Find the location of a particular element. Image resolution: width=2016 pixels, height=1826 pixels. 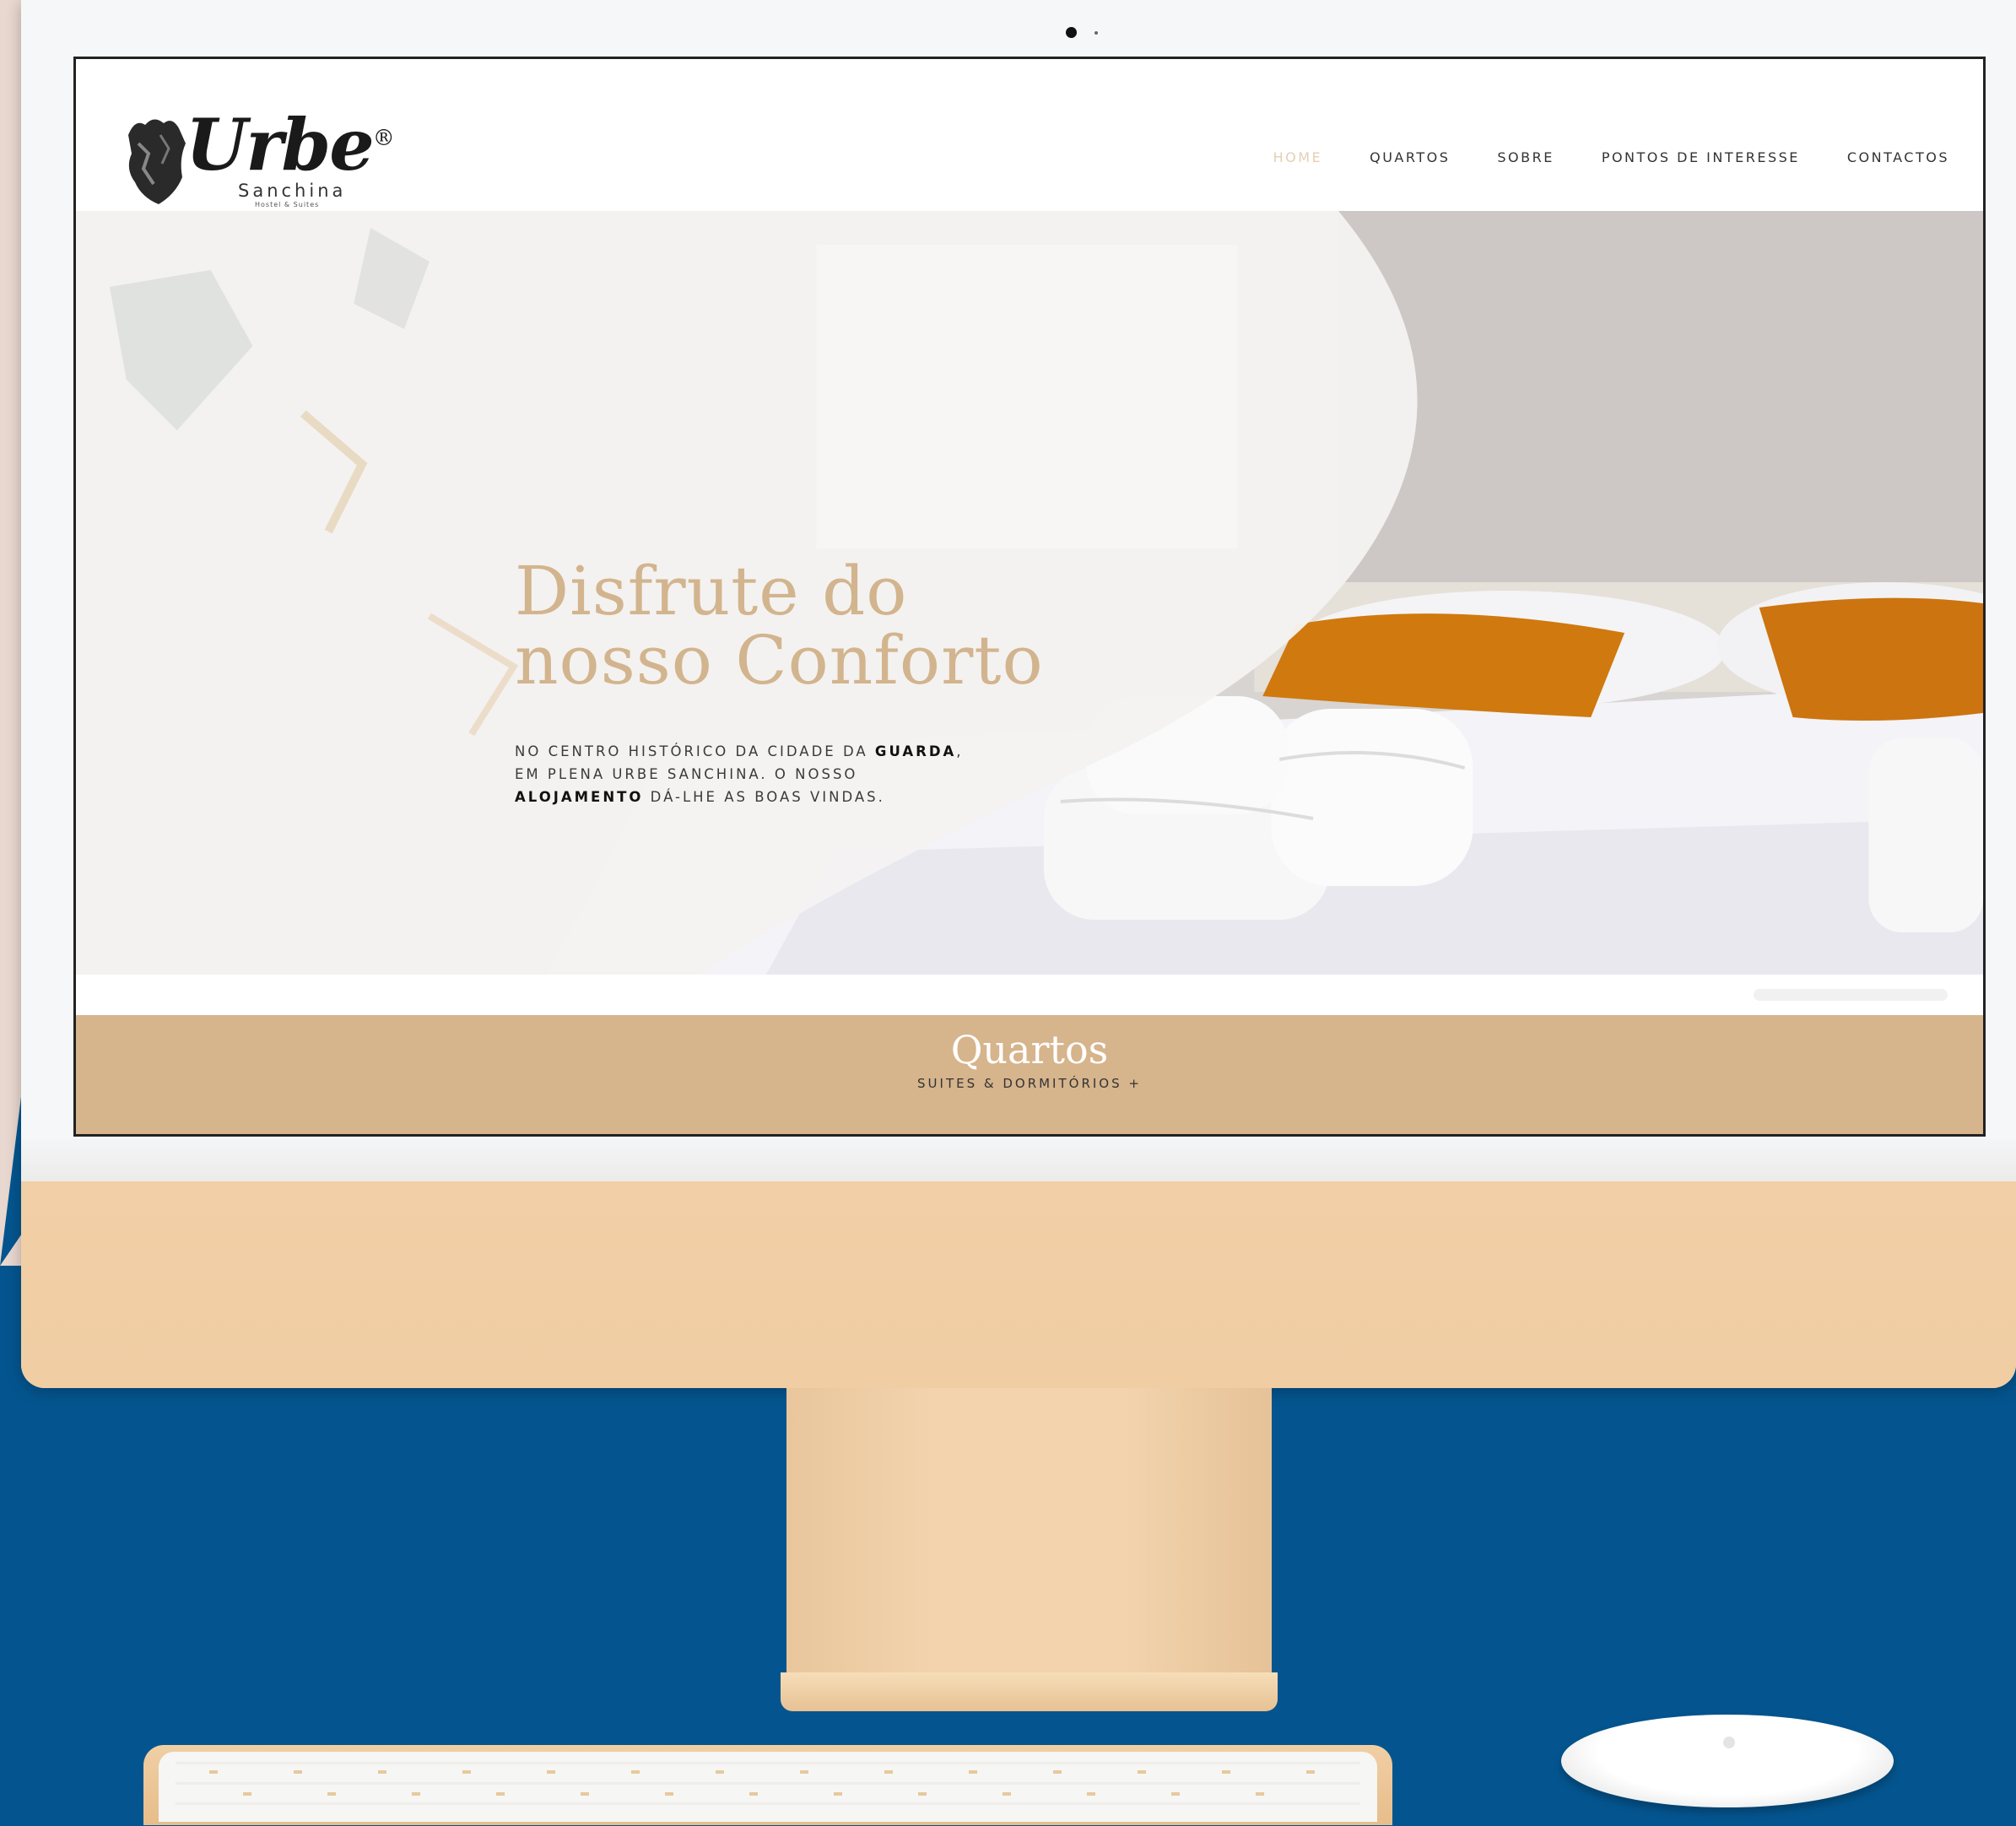

hero-title: Disfrute do nosso Conforto is located at coordinates (779, 626).